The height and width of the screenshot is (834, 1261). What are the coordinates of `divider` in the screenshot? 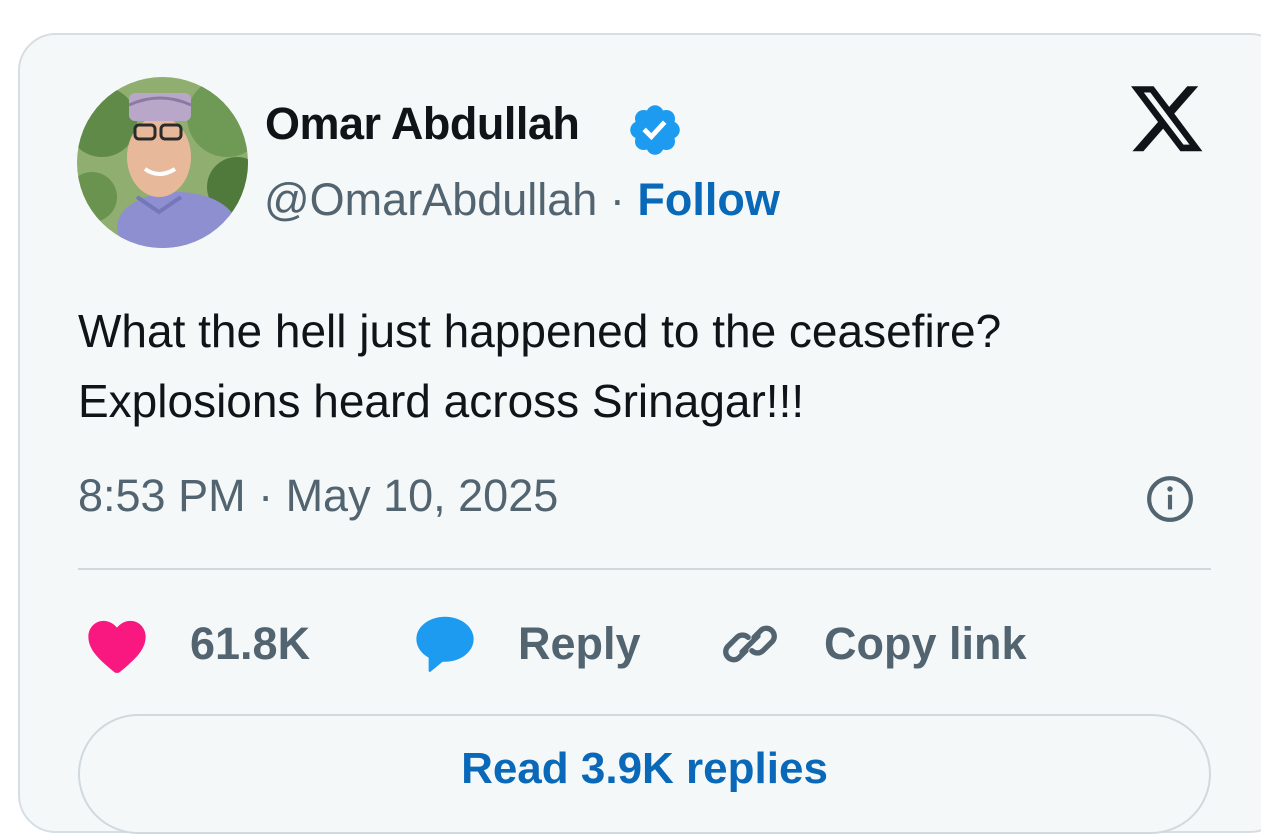 It's located at (644, 569).